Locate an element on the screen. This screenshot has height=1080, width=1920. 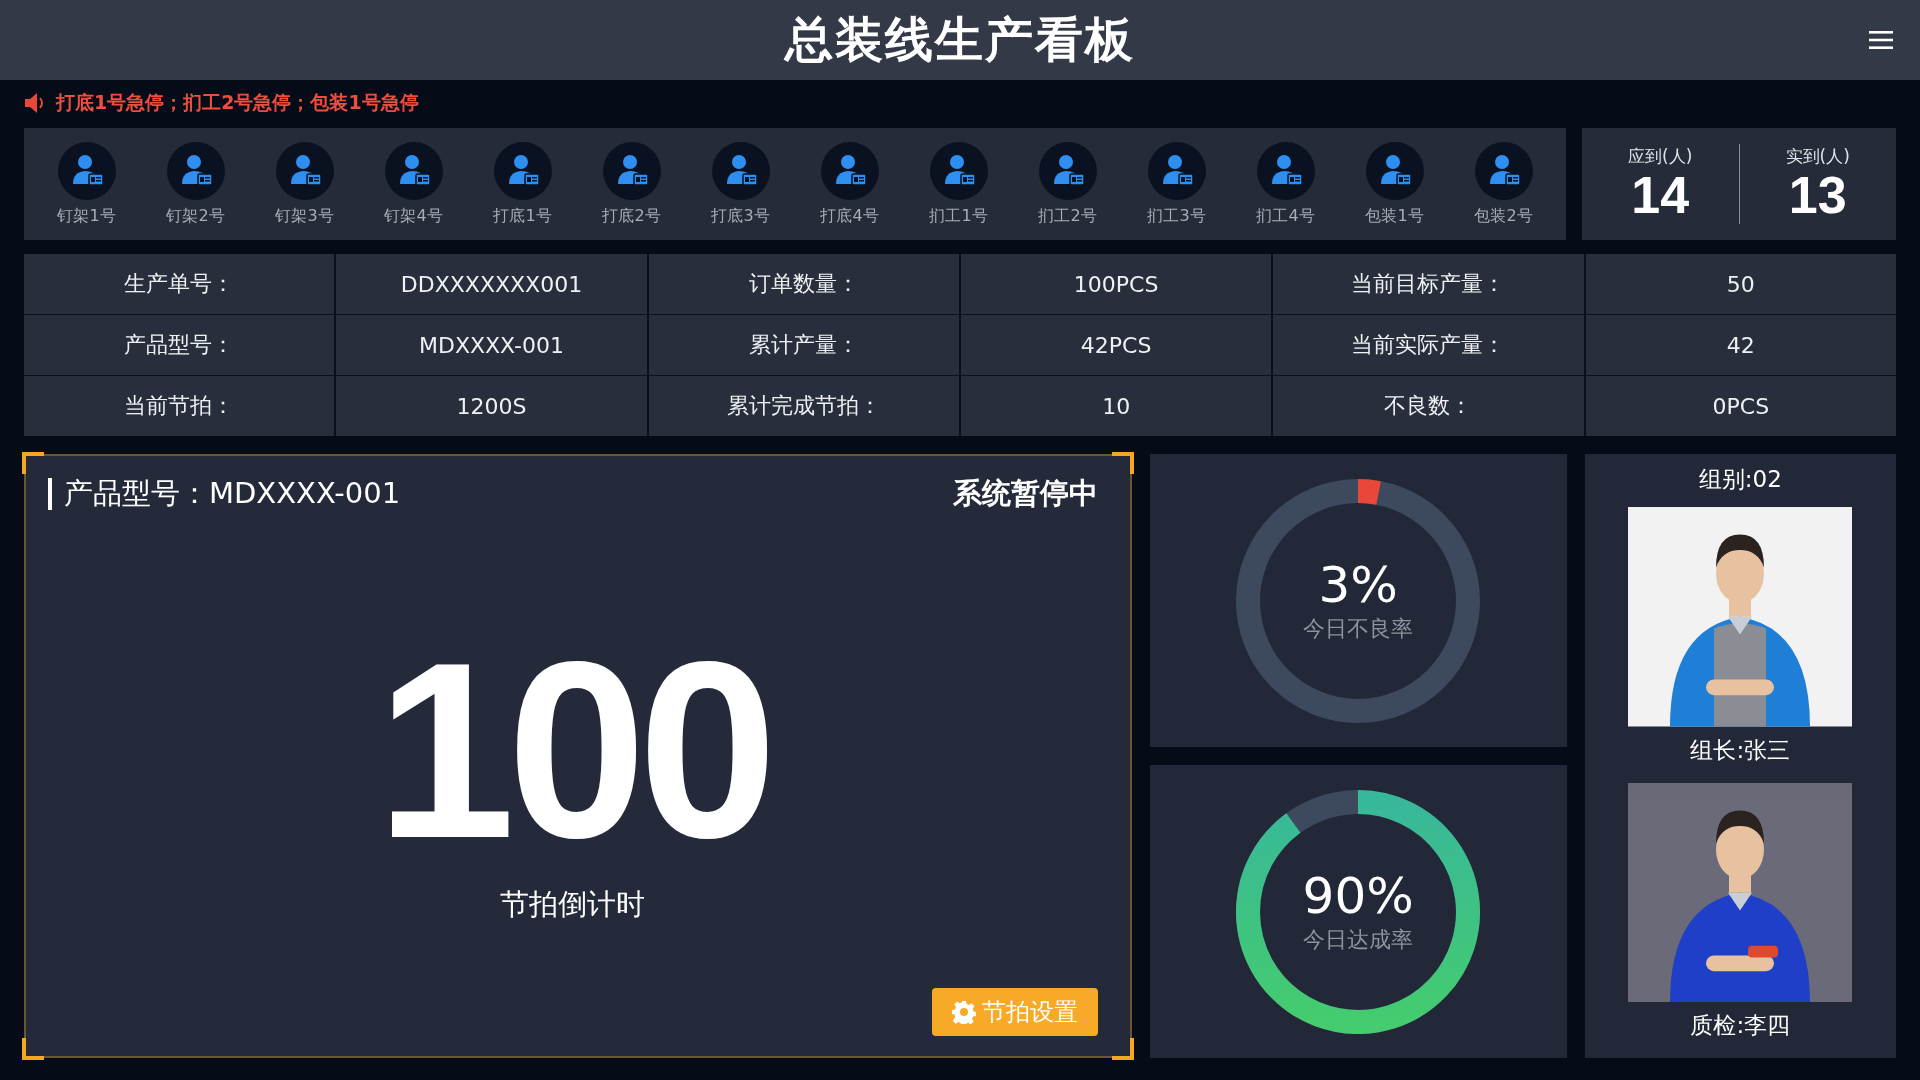
field-value-cell: DDXXXXXXX001 is located at coordinates (491, 284).